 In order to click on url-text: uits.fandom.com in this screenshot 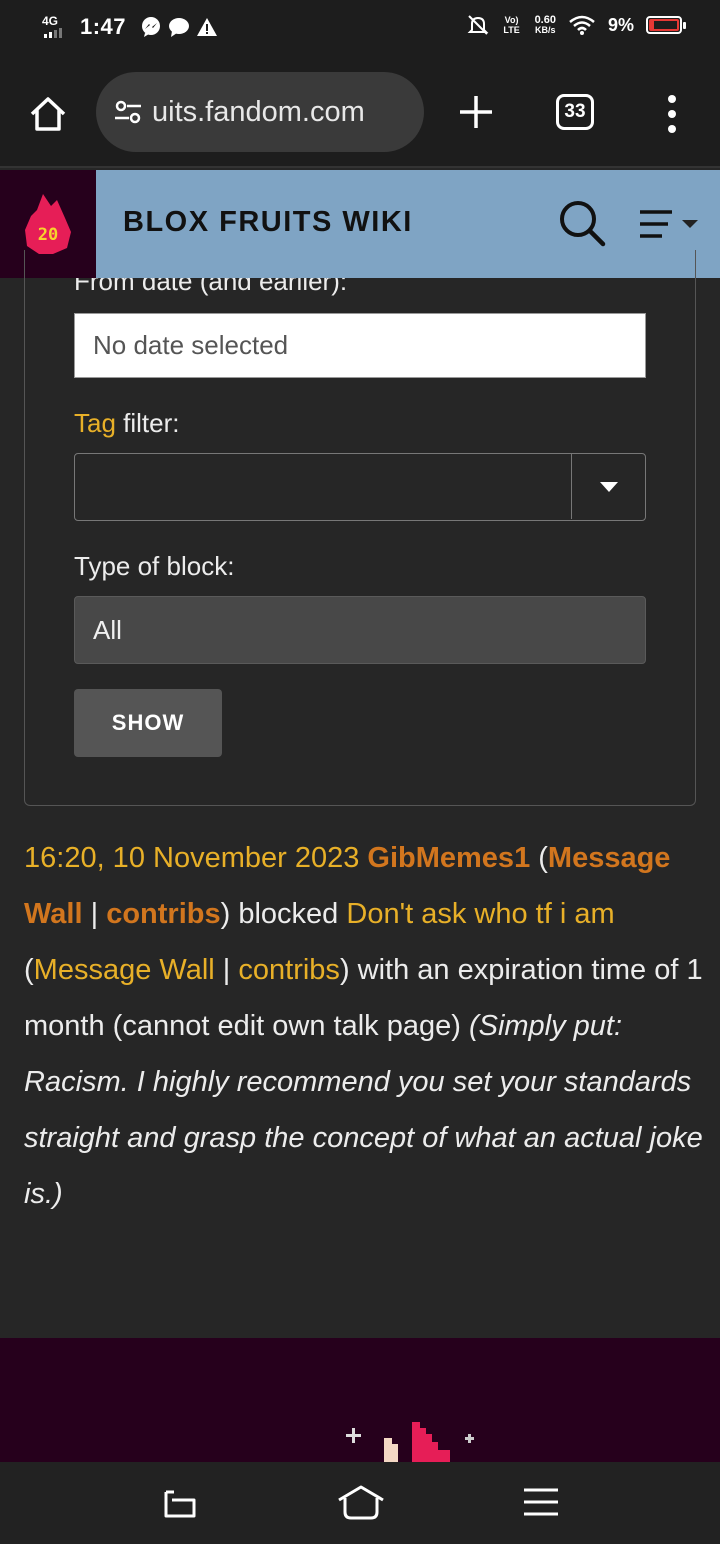, I will do `click(258, 111)`.